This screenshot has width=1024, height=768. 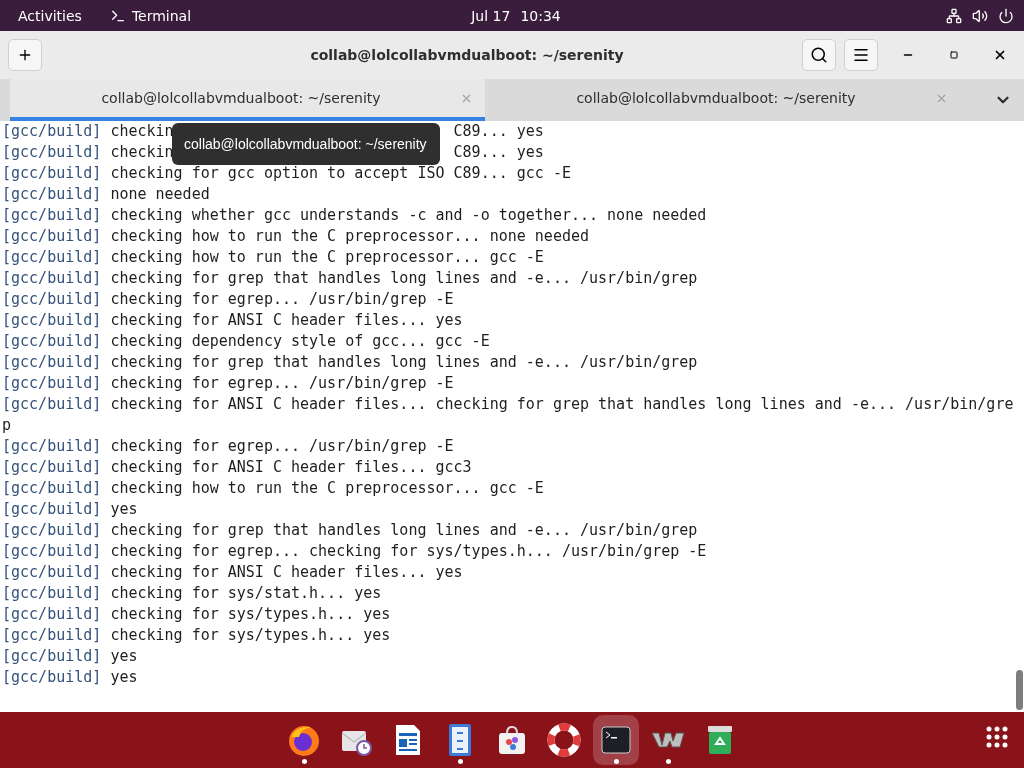 What do you see at coordinates (980, 15) in the screenshot?
I see `volume-icon` at bounding box center [980, 15].